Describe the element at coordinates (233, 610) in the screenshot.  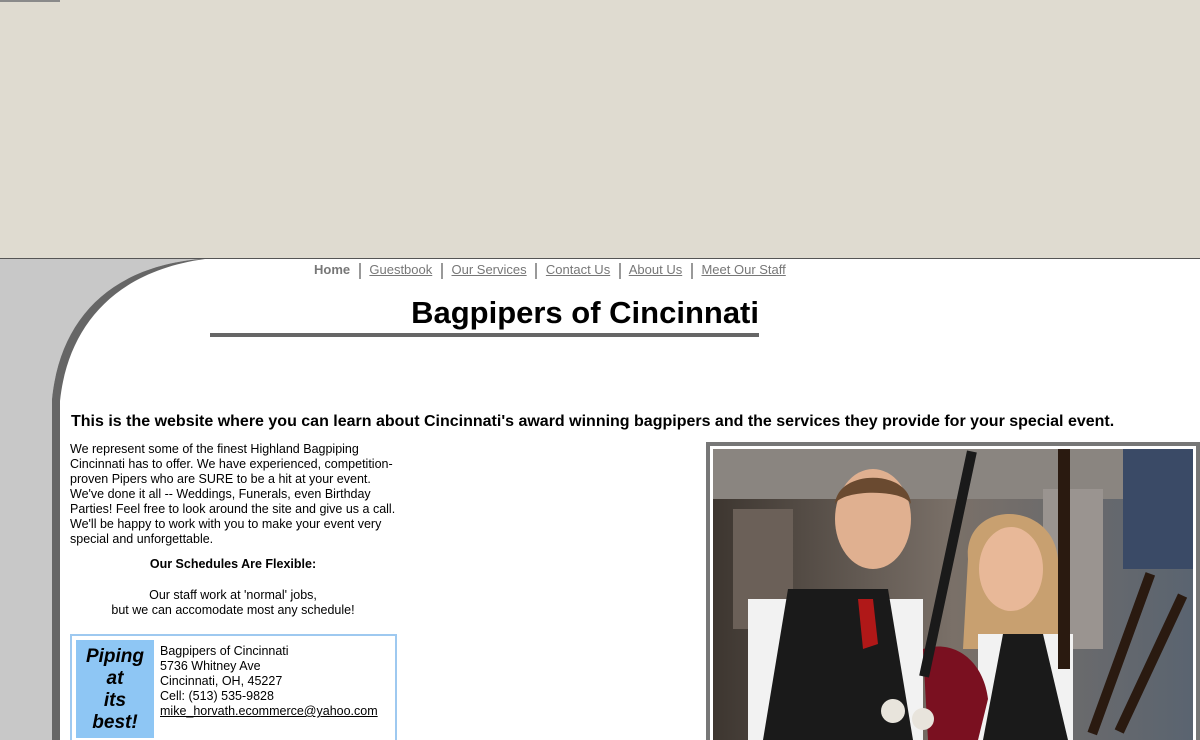
I see `schedule-line-2: but we can accomodate most any schedule!` at that location.